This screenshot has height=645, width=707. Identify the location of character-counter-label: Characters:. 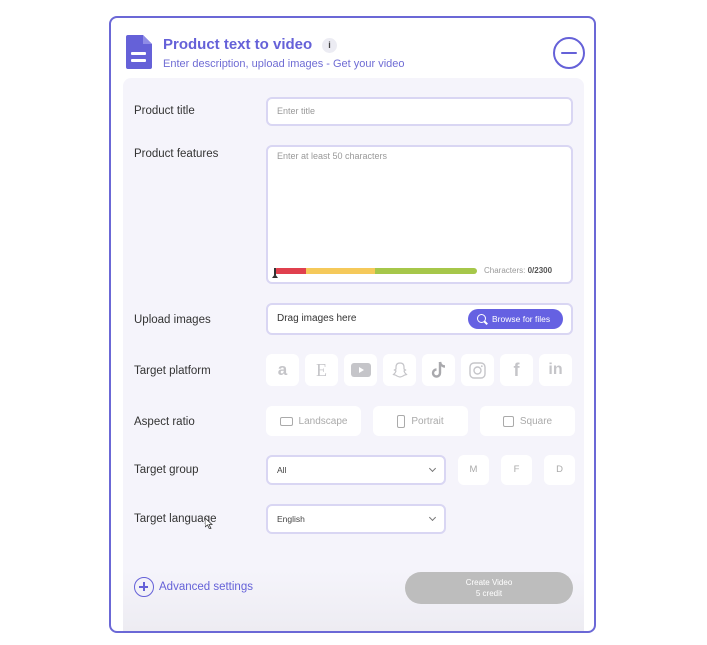
(505, 270).